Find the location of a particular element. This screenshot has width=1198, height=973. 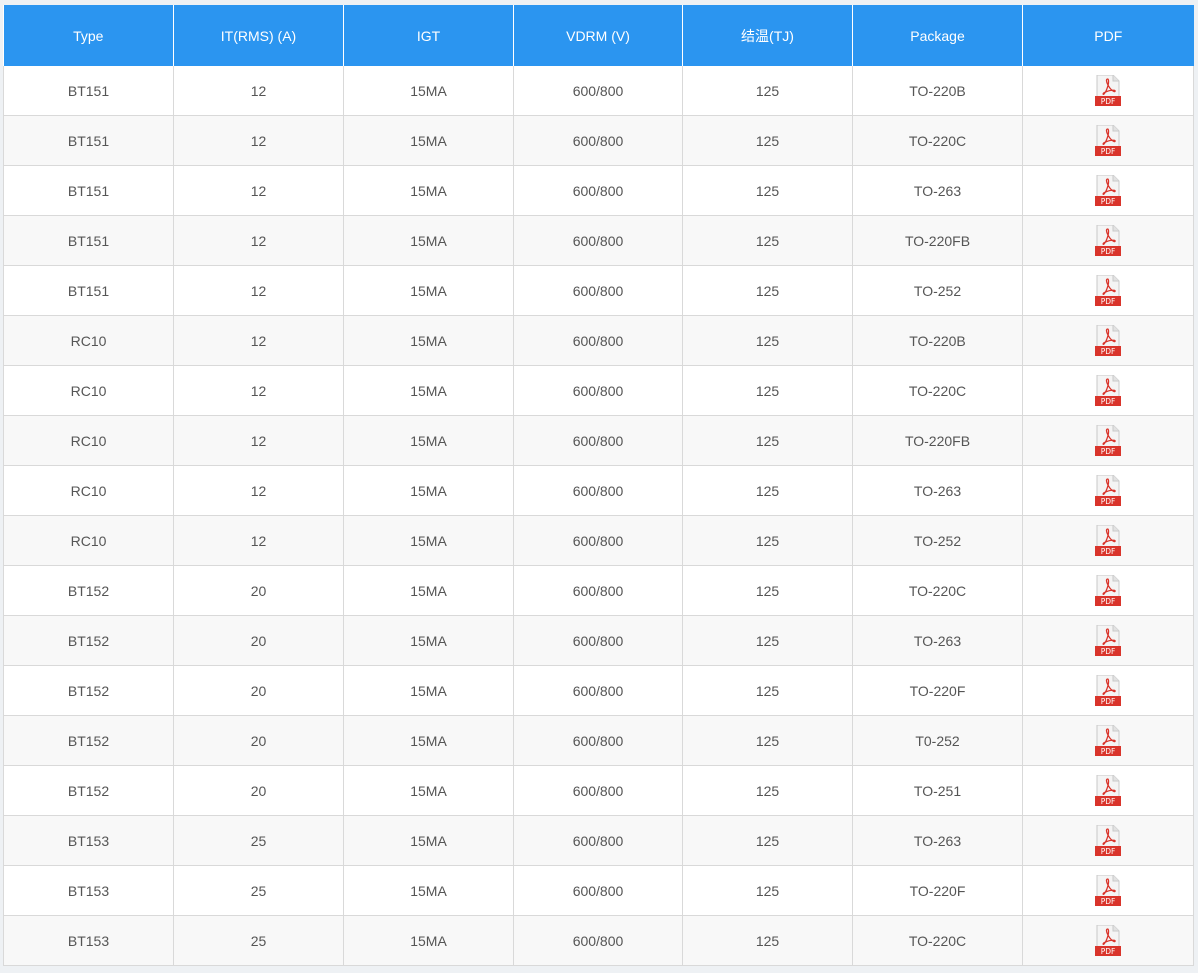

header-it-rms: IT(RMS) (A) is located at coordinates (258, 35).